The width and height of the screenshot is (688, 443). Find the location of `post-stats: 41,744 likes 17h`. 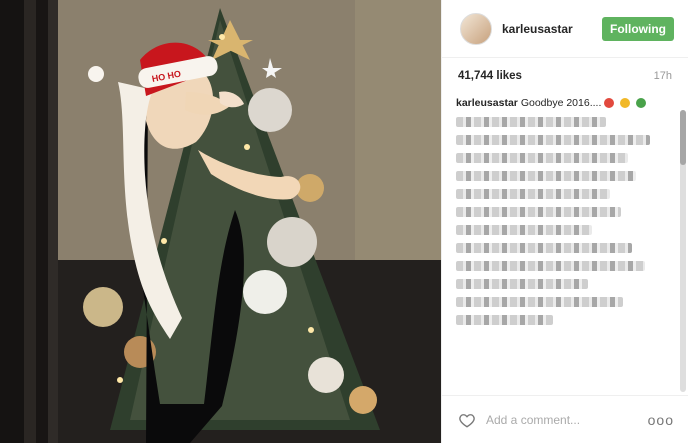

post-stats: 41,744 likes 17h is located at coordinates (565, 74).